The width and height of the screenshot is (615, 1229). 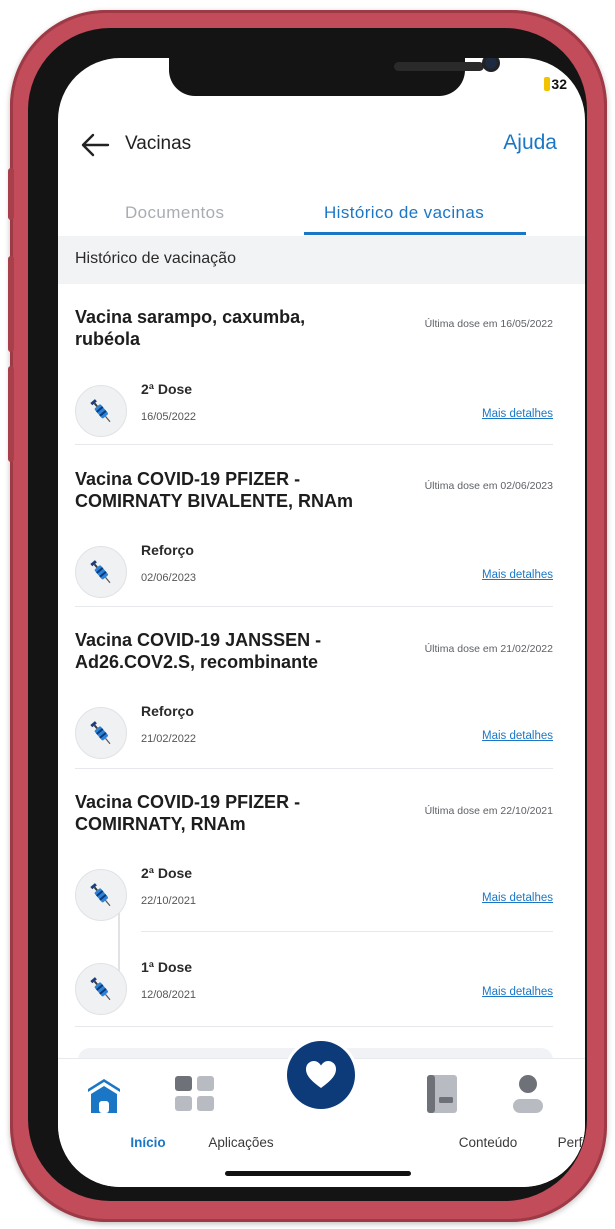 I want to click on dose-date: 16/05/2022, so click(x=169, y=417).